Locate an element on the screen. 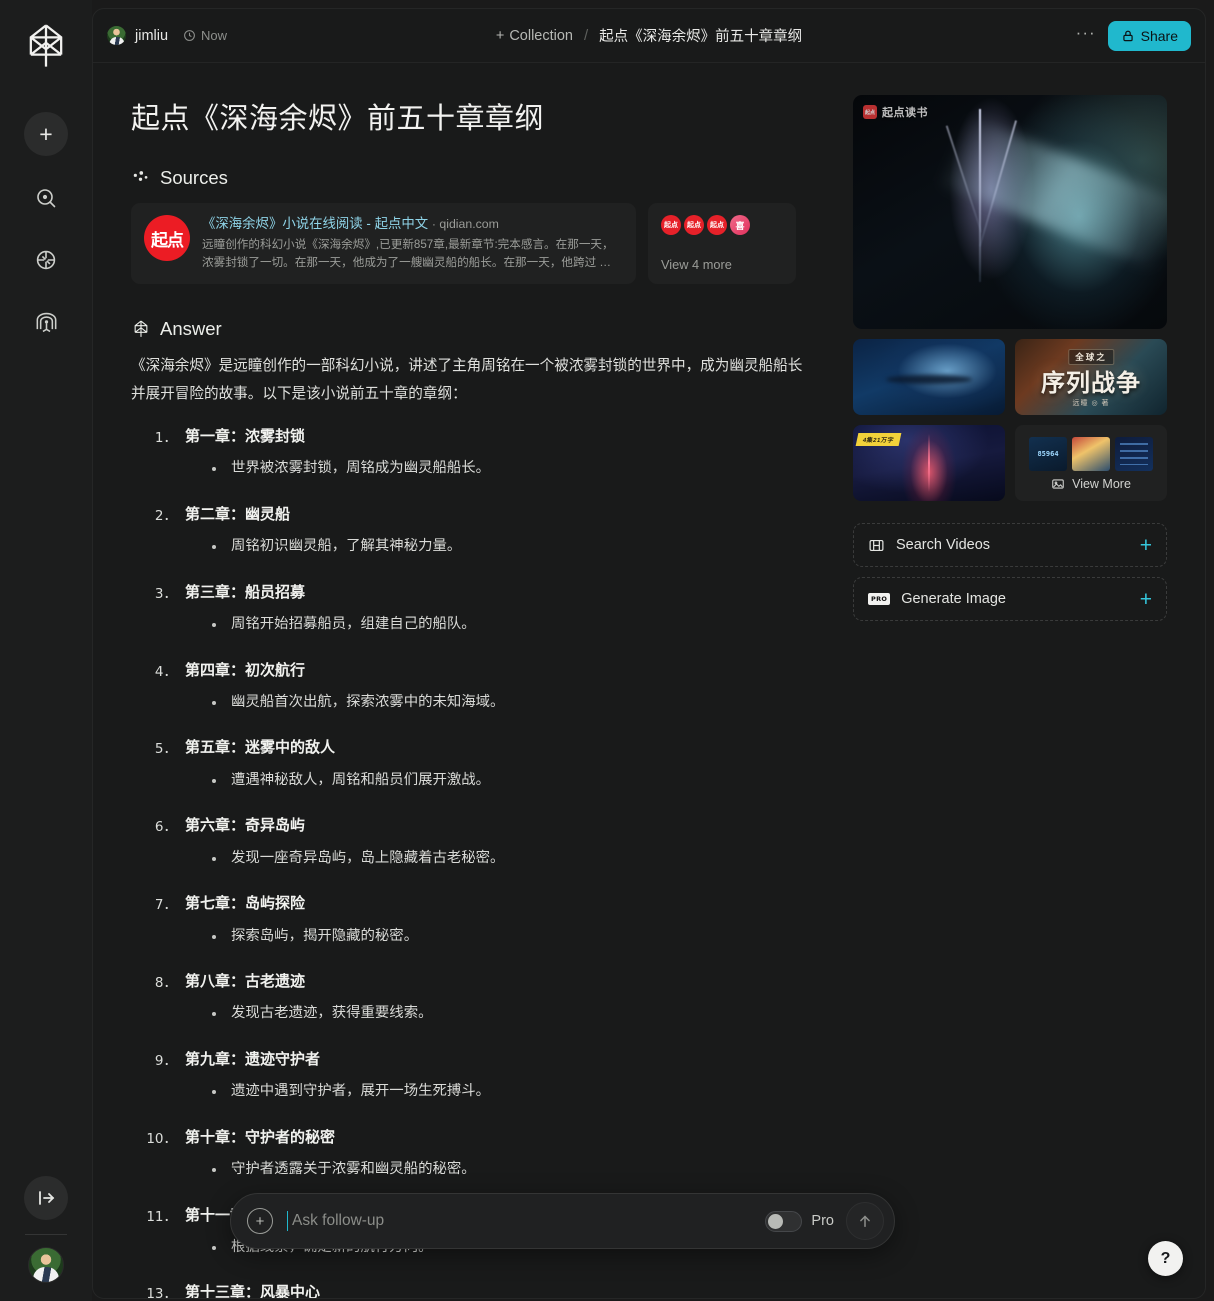 The width and height of the screenshot is (1214, 1301). cover-title: 序列战争 is located at coordinates (1091, 383).